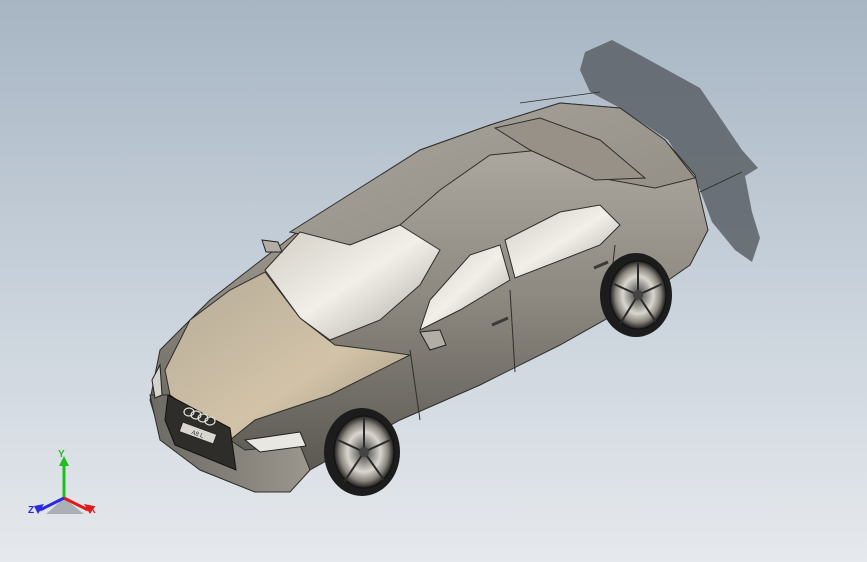 Image resolution: width=867 pixels, height=562 pixels. What do you see at coordinates (92, 510) in the screenshot?
I see `triad-label-x: X` at bounding box center [92, 510].